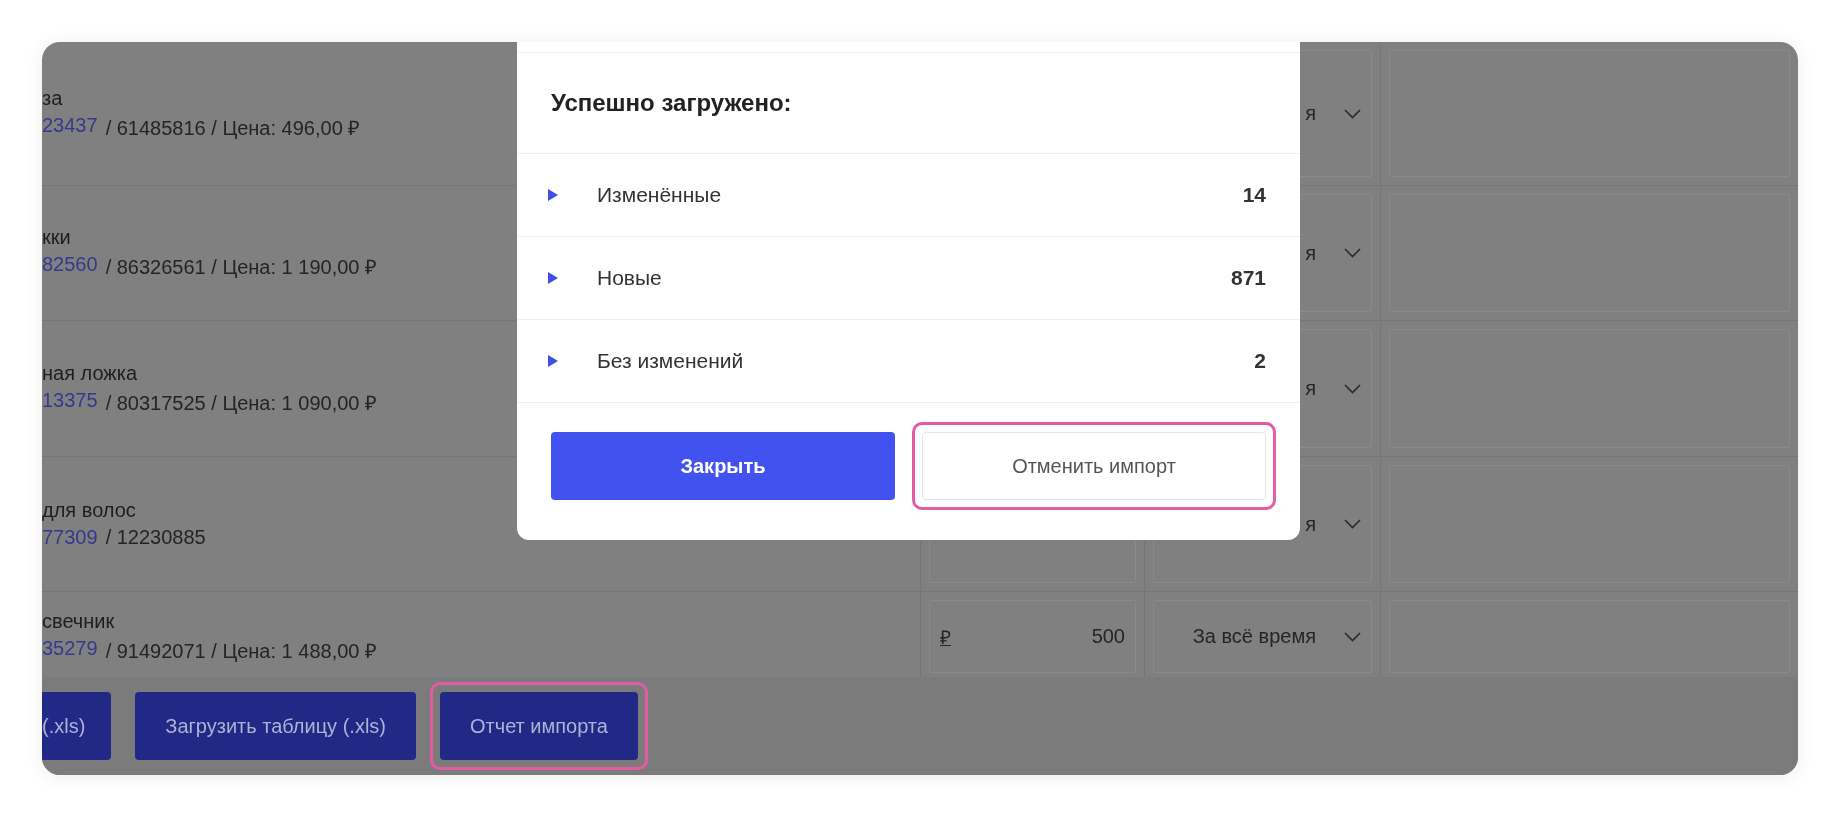 The width and height of the screenshot is (1840, 818). I want to click on product-details: / 61485816 / Цена: 496,00 ₽, so click(233, 128).